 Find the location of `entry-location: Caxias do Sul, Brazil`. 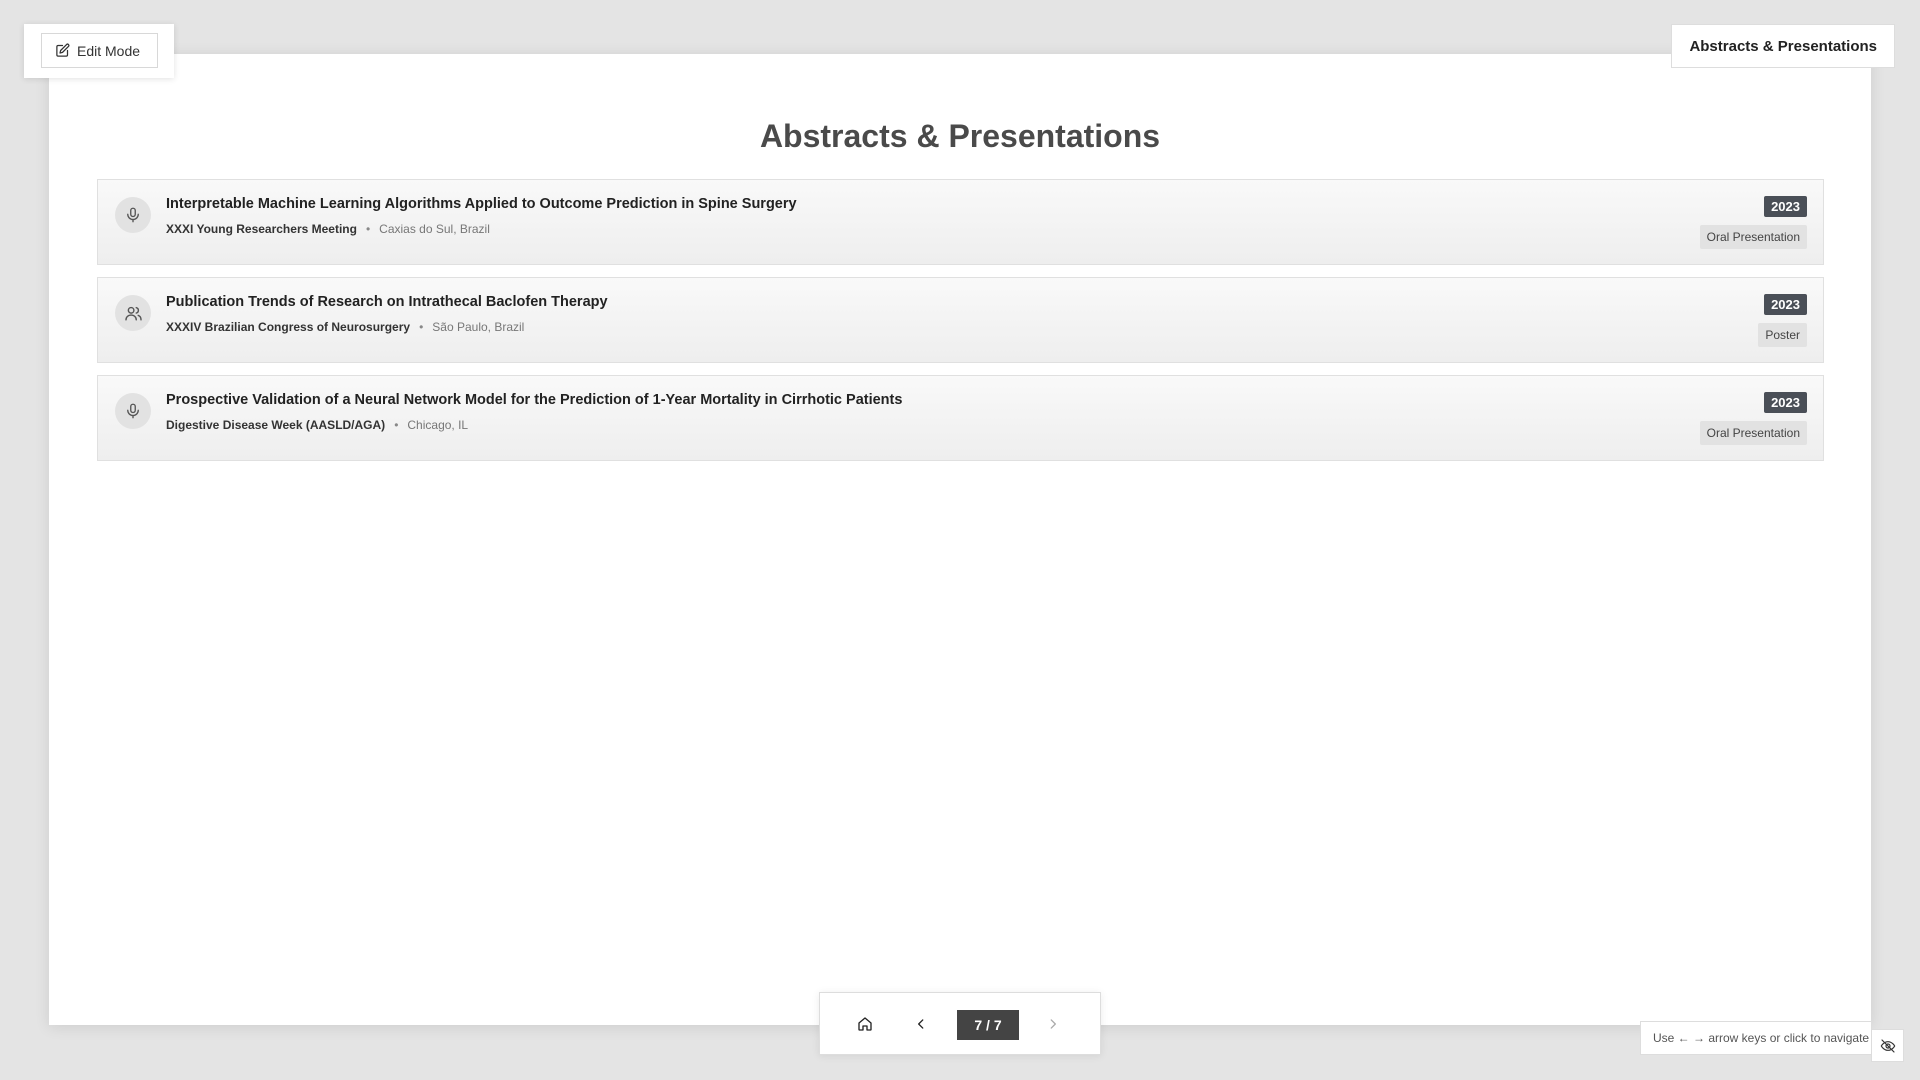

entry-location: Caxias do Sul, Brazil is located at coordinates (434, 229).